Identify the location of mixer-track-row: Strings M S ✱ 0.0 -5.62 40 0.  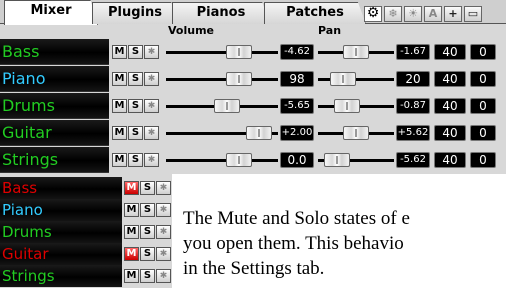
(253, 160).